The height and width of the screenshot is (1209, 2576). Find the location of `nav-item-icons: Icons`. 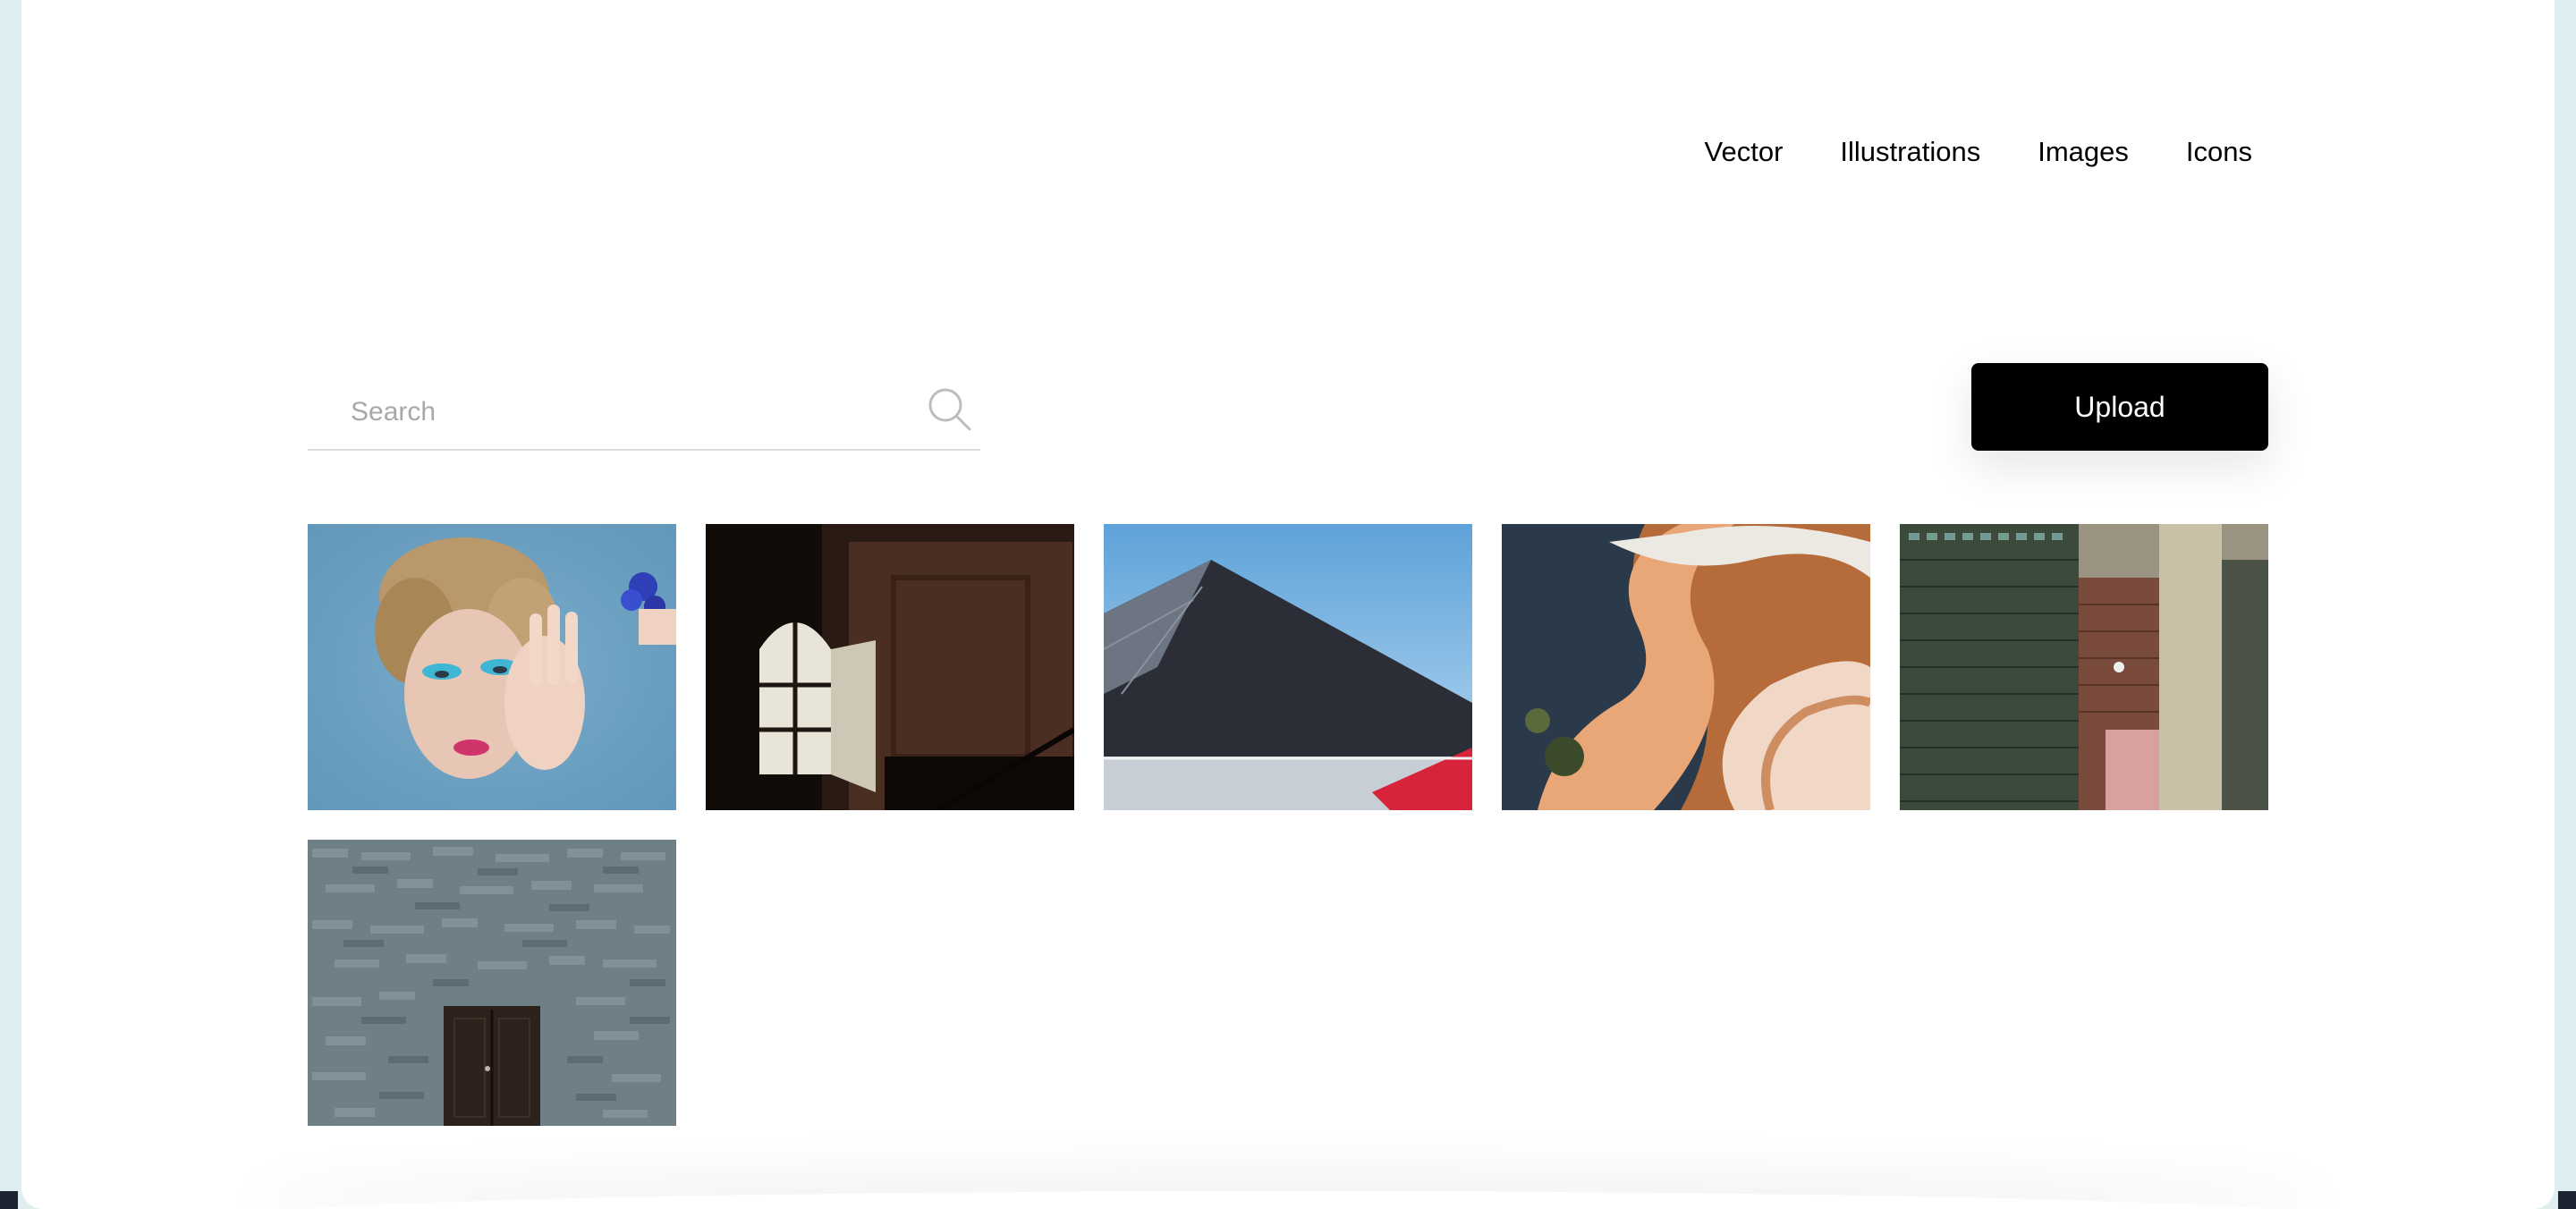

nav-item-icons: Icons is located at coordinates (2219, 152).